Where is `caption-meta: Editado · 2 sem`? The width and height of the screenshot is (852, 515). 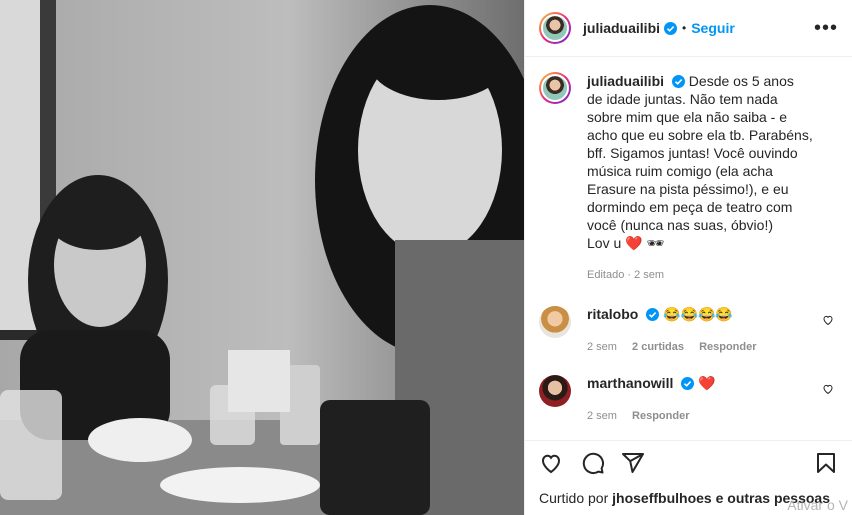
caption-meta: Editado · 2 sem is located at coordinates (626, 275).